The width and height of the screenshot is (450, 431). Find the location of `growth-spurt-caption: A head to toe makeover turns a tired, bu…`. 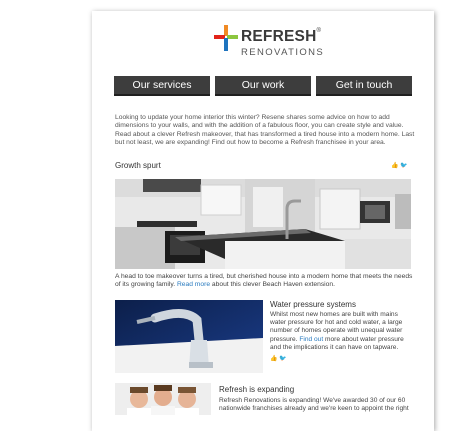

growth-spurt-caption: A head to toe makeover turns a tired, bu… is located at coordinates (264, 281).